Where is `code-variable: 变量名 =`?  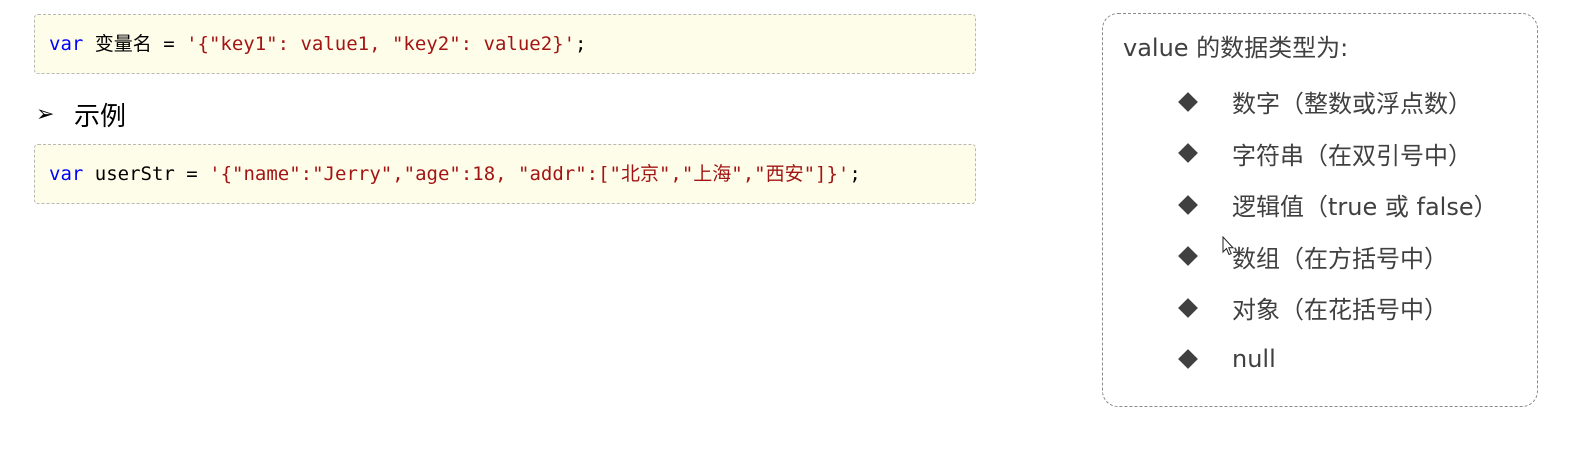 code-variable: 变量名 = is located at coordinates (135, 44).